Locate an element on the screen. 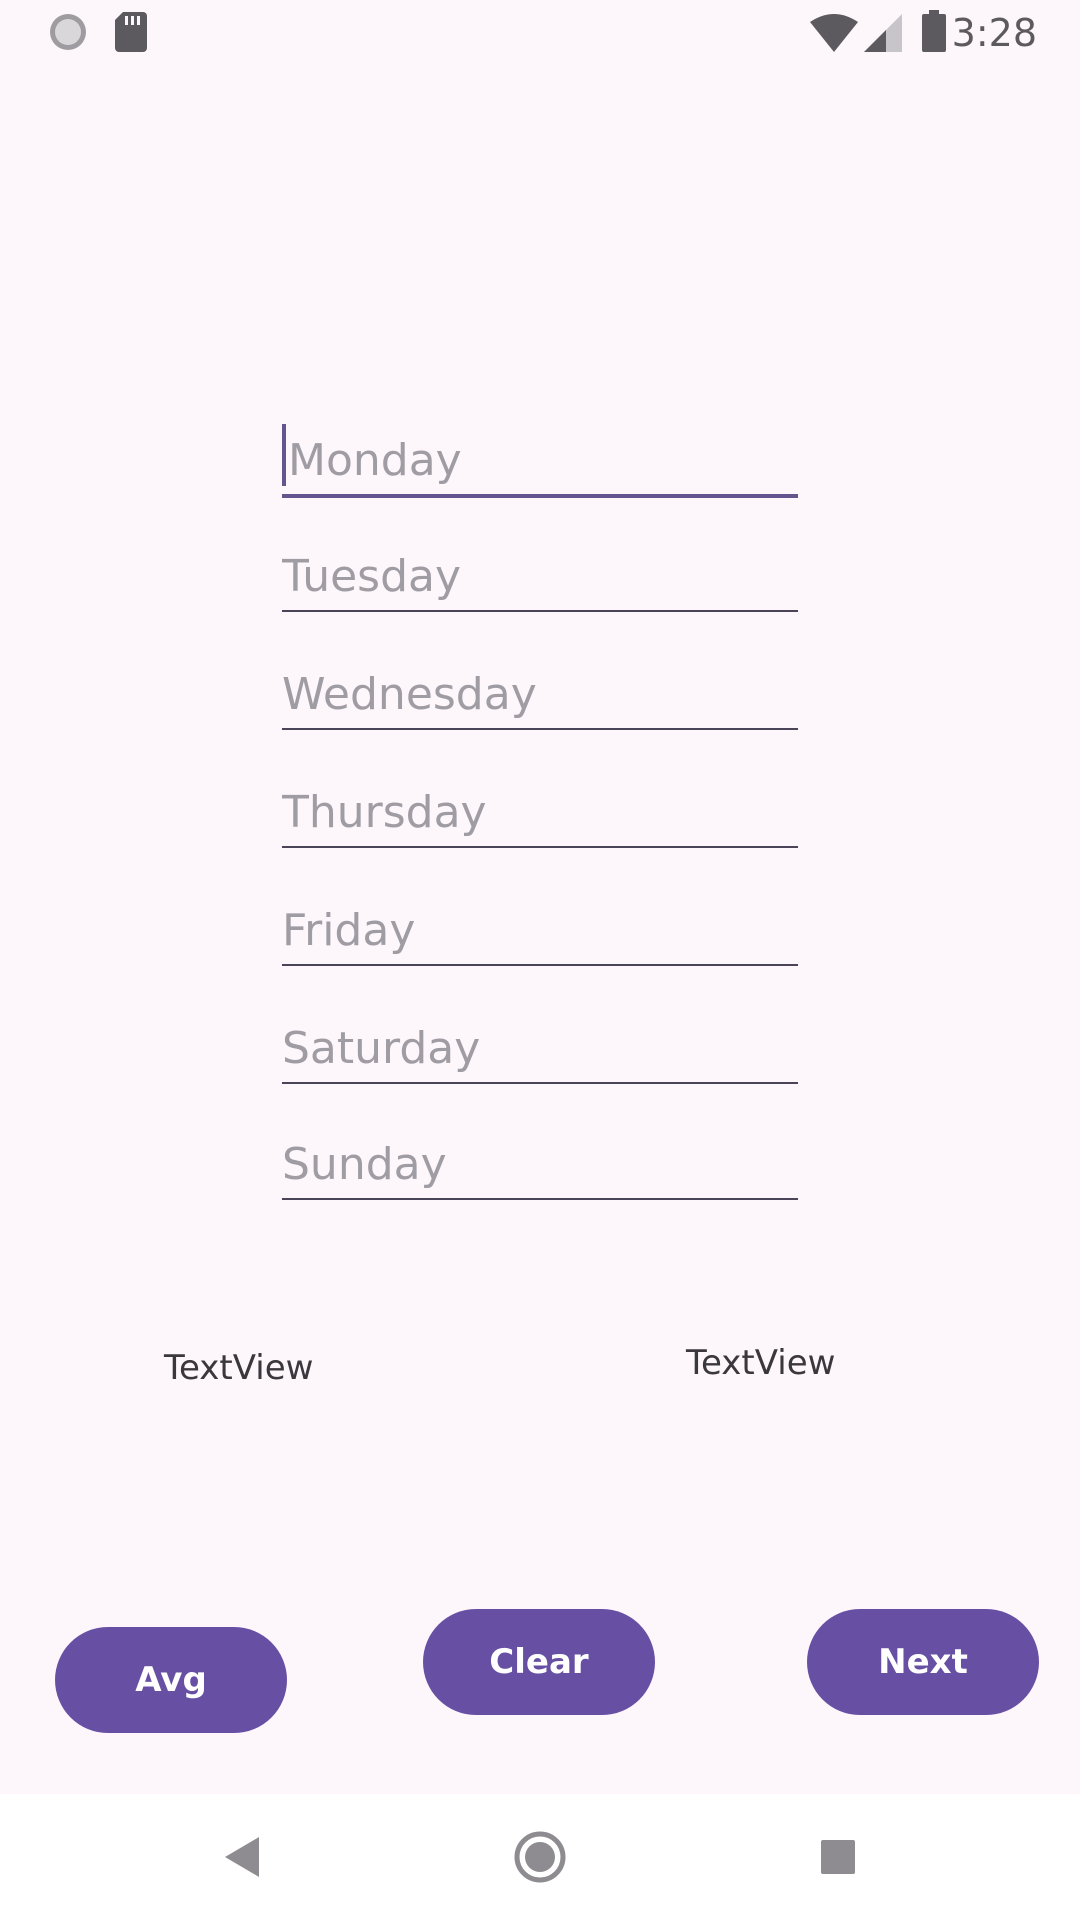 This screenshot has width=1080, height=1920. sunday-field is located at coordinates (540, 1164).